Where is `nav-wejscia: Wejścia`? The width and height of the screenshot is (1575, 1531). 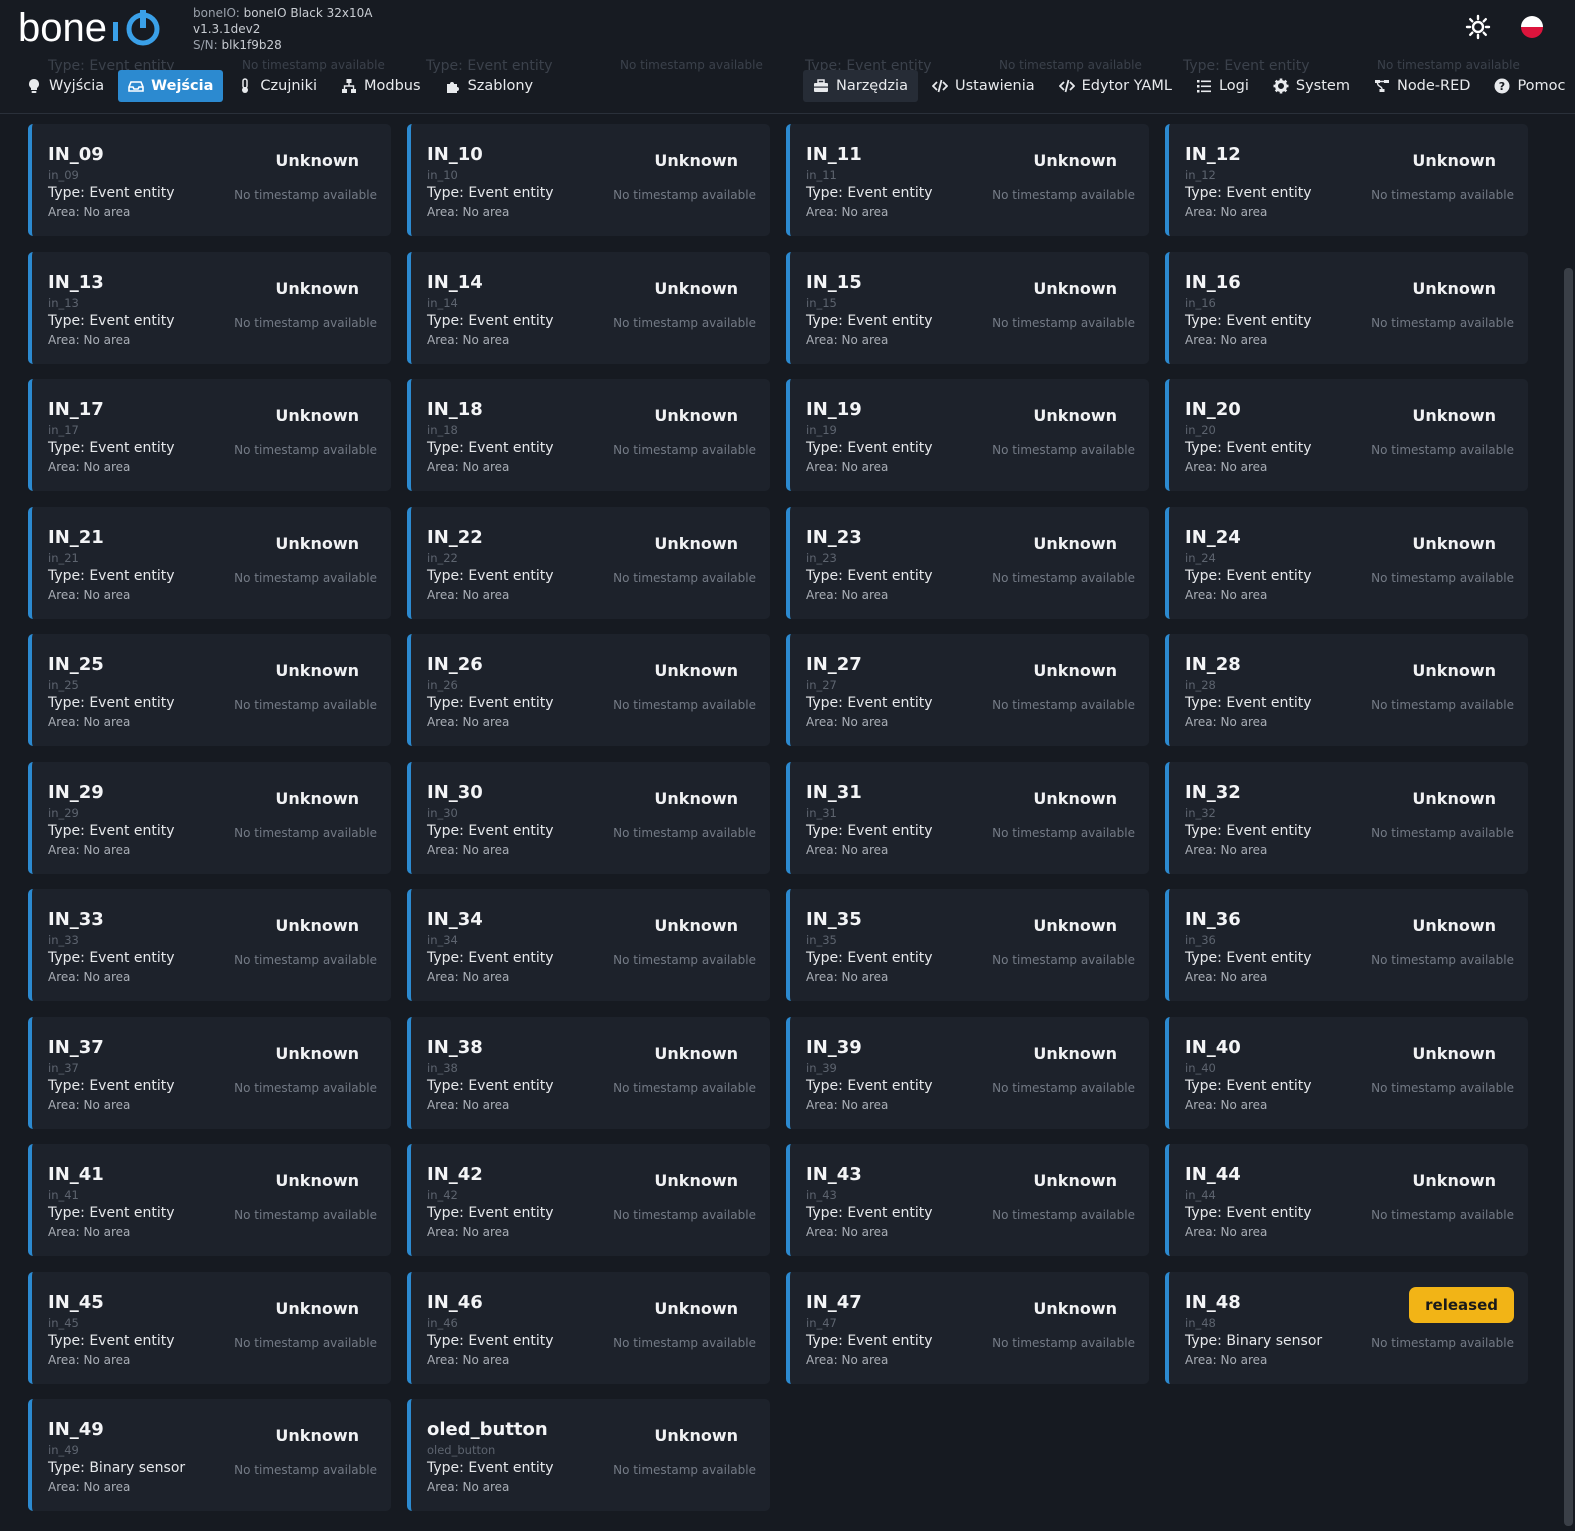 nav-wejscia: Wejścia is located at coordinates (171, 86).